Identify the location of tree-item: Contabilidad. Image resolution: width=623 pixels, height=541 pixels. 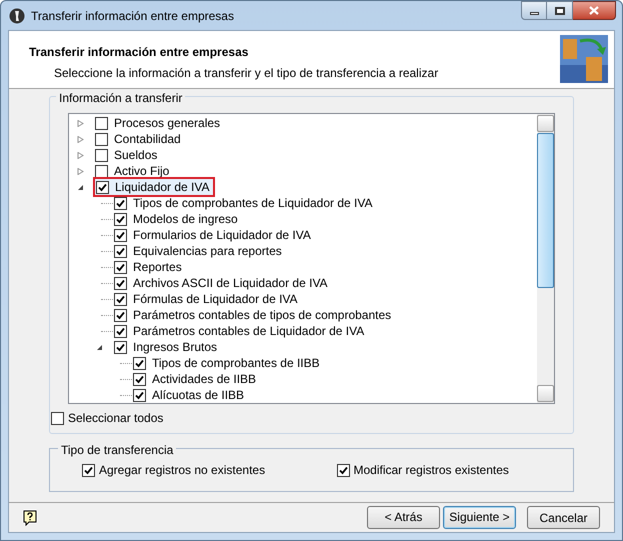
(148, 139).